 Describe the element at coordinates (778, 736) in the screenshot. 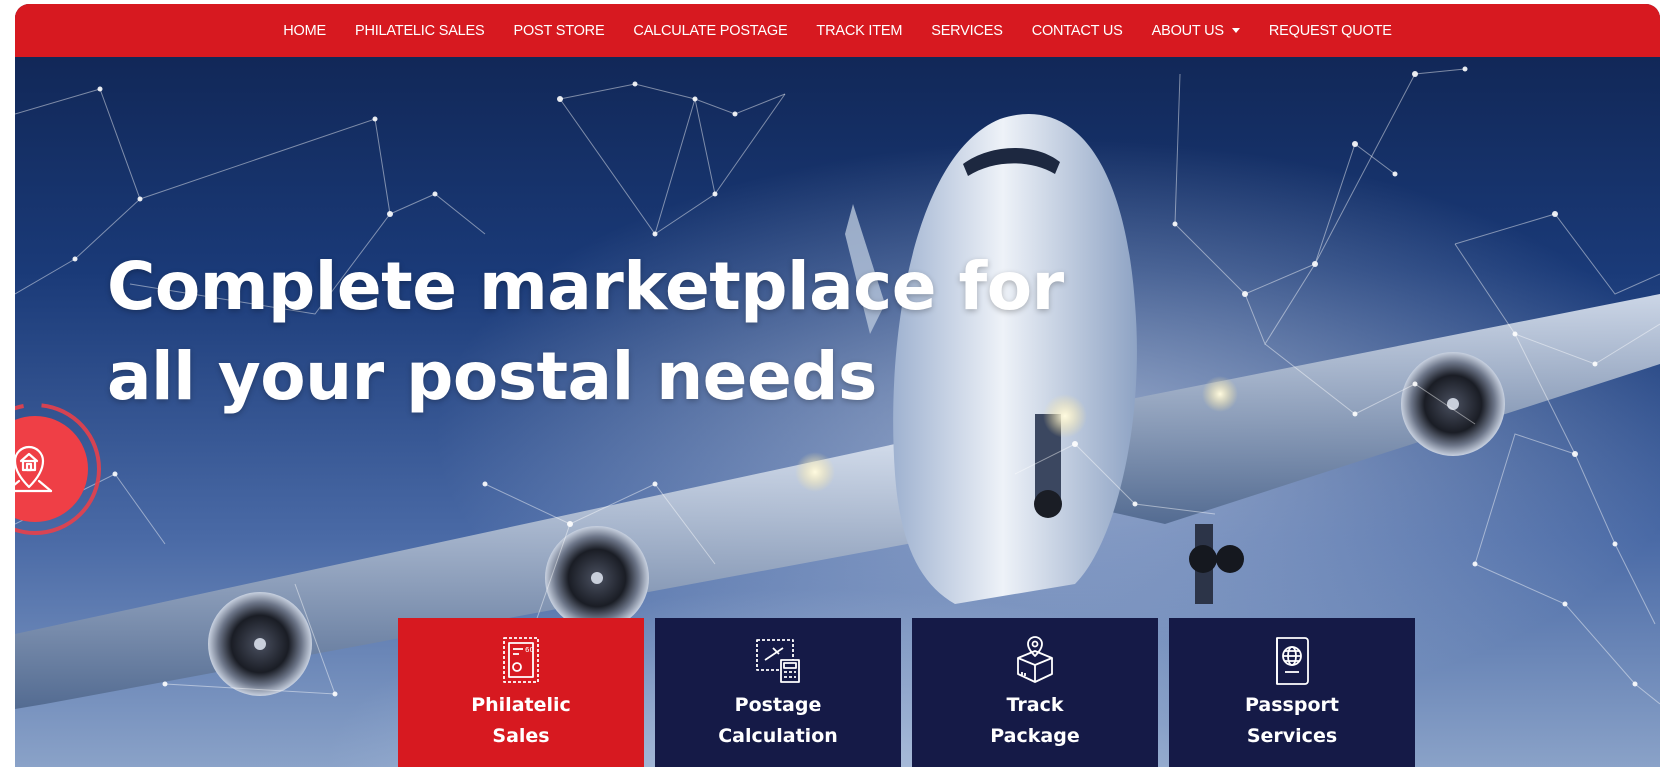

I see `card-postage-calculation-line2: Calculation` at that location.